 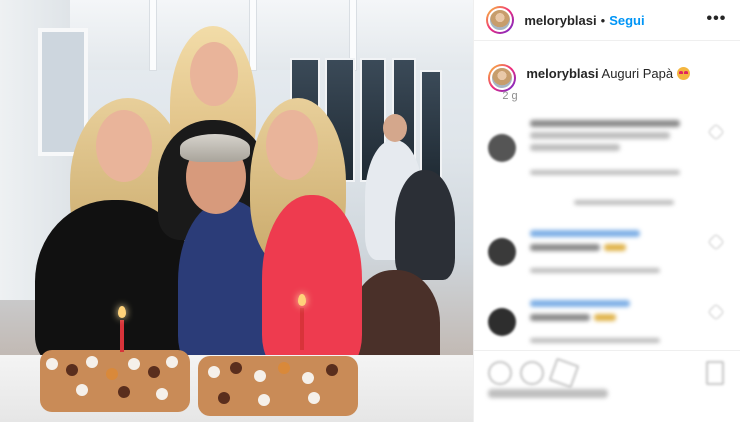 I want to click on comment-icon, so click(x=532, y=373).